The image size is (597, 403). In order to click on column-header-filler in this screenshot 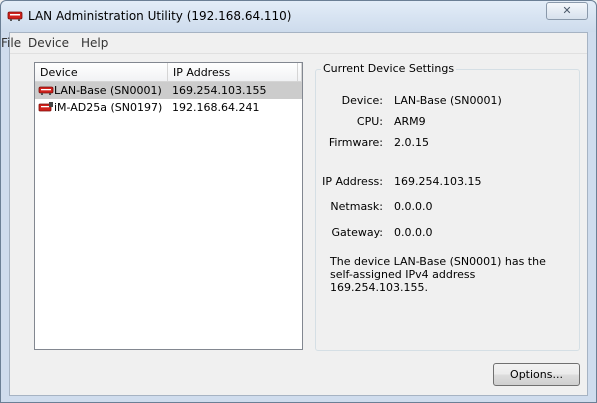, I will do `click(300, 72)`.